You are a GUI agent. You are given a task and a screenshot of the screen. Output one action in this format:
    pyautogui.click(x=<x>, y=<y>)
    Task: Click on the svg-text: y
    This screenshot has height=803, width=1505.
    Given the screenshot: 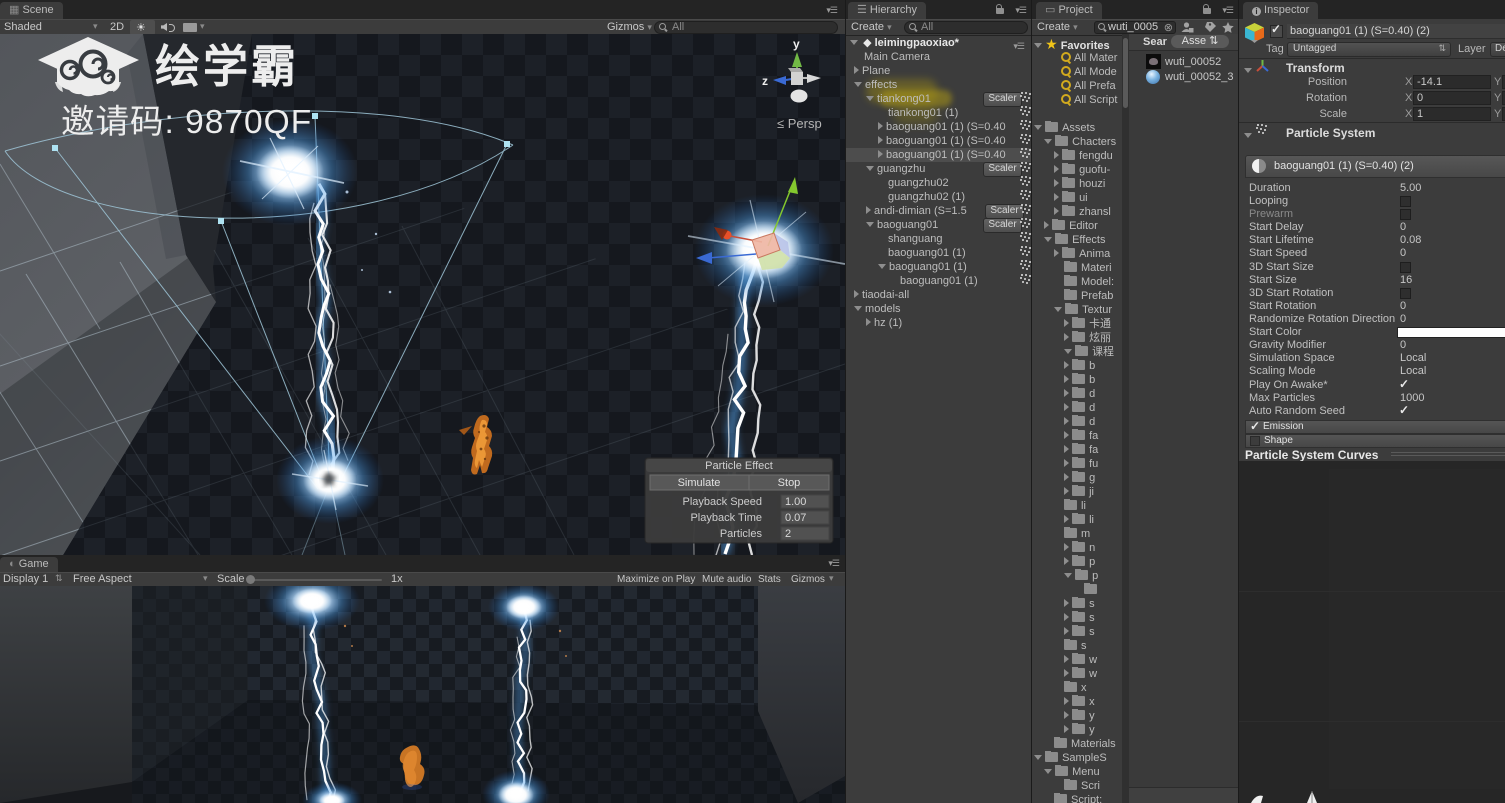 What is the action you would take?
    pyautogui.click(x=796, y=44)
    